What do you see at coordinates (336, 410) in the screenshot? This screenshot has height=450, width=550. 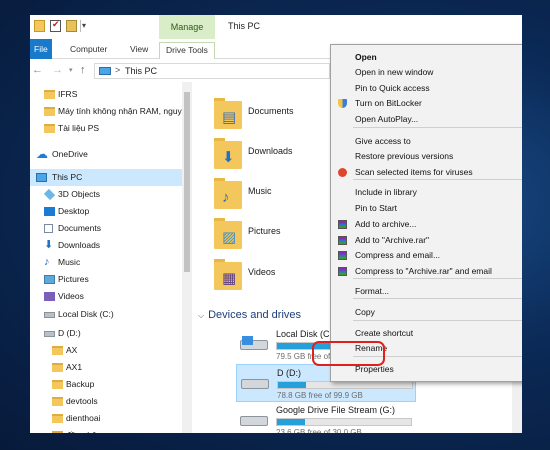 I see `drive-name: Google Drive File Stream (G:)` at bounding box center [336, 410].